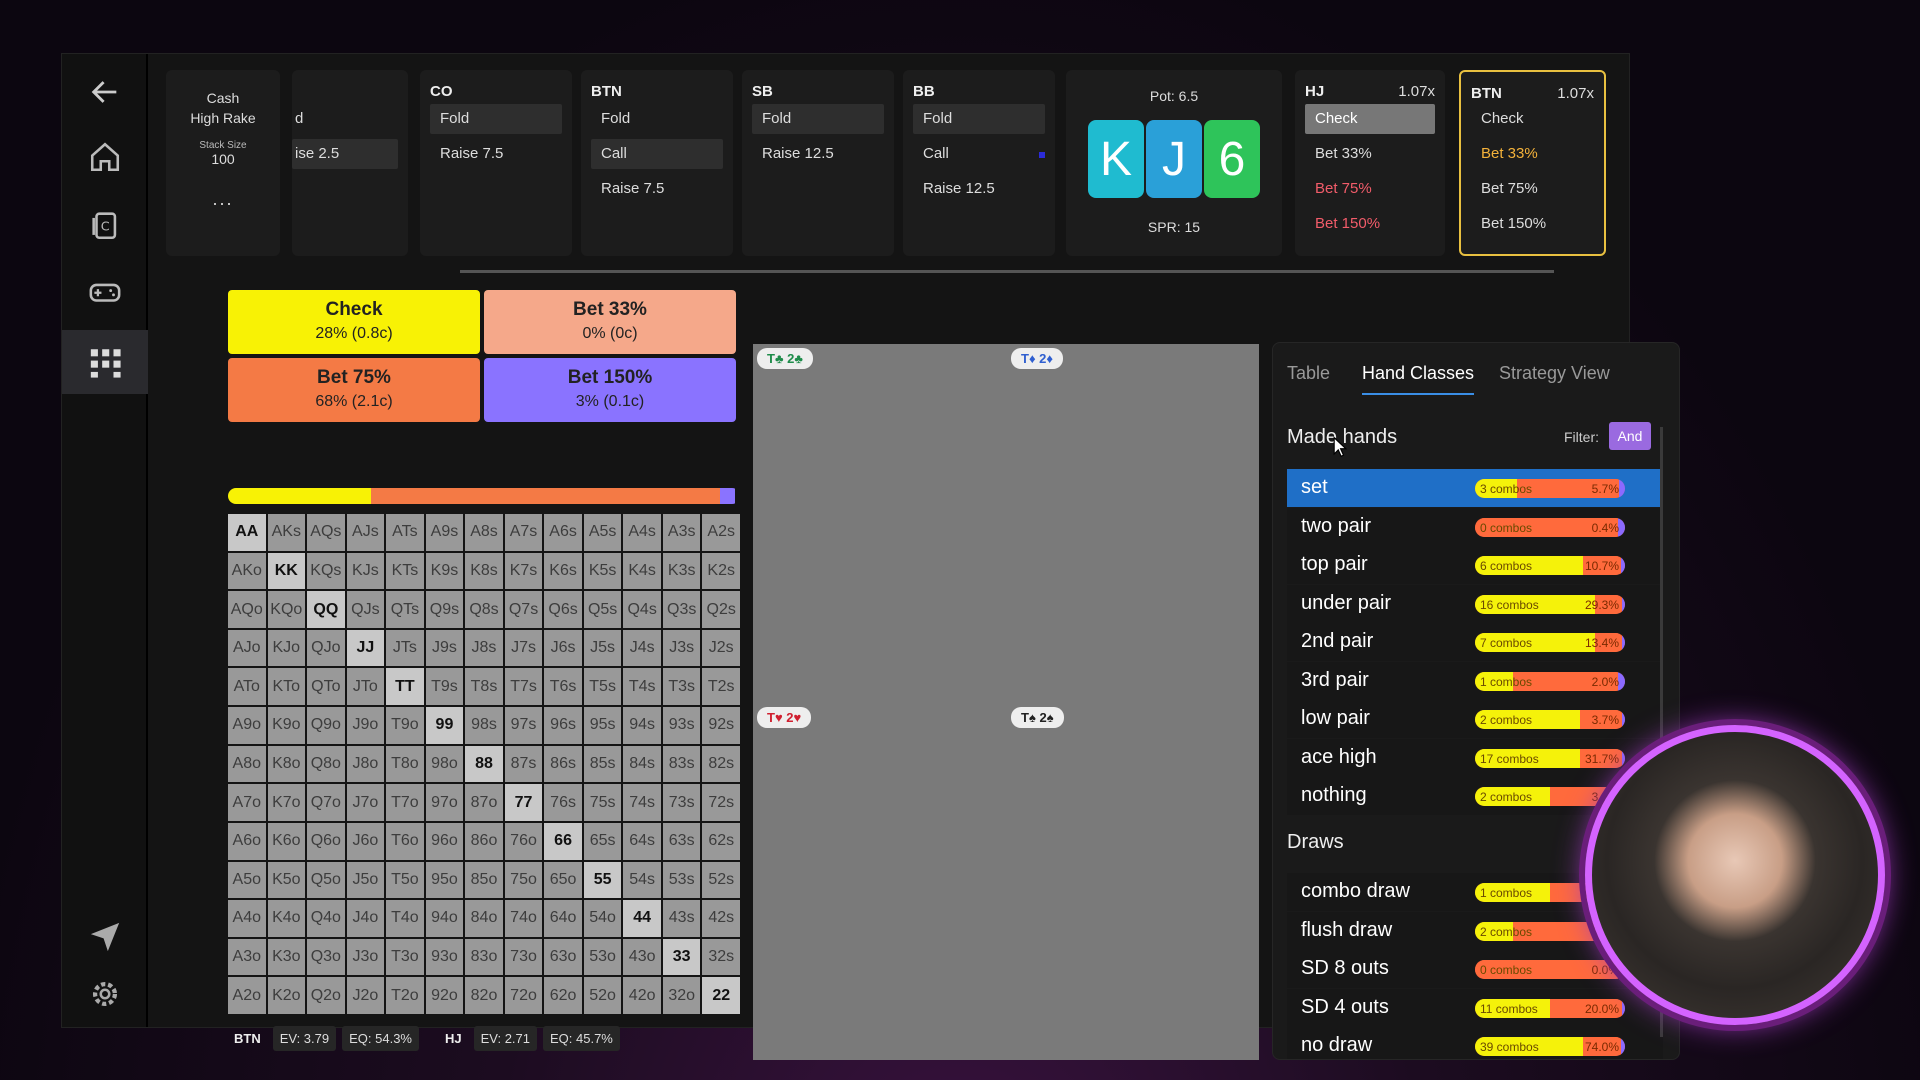 The width and height of the screenshot is (1920, 1080). What do you see at coordinates (444, 957) in the screenshot?
I see `hand-cell: 93o` at bounding box center [444, 957].